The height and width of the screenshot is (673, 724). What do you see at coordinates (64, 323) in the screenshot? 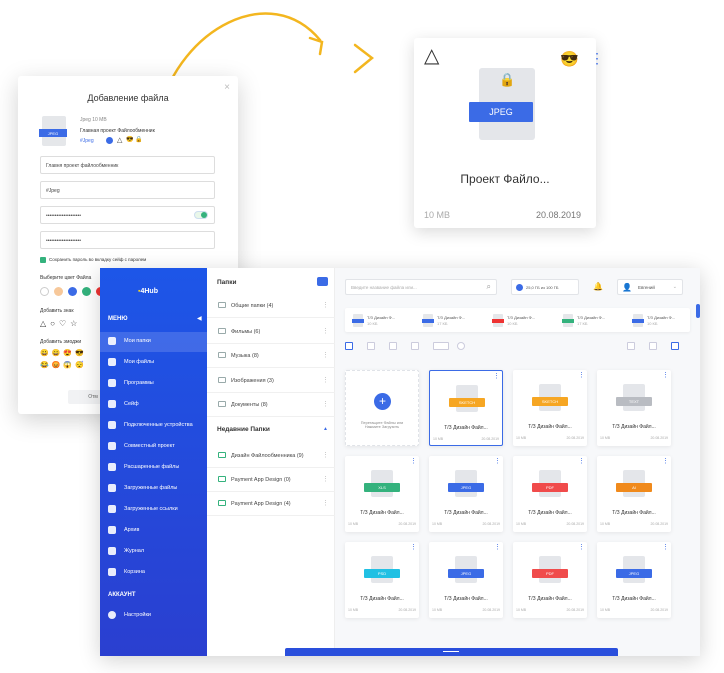
I see `heart-icon: ♡` at bounding box center [64, 323].